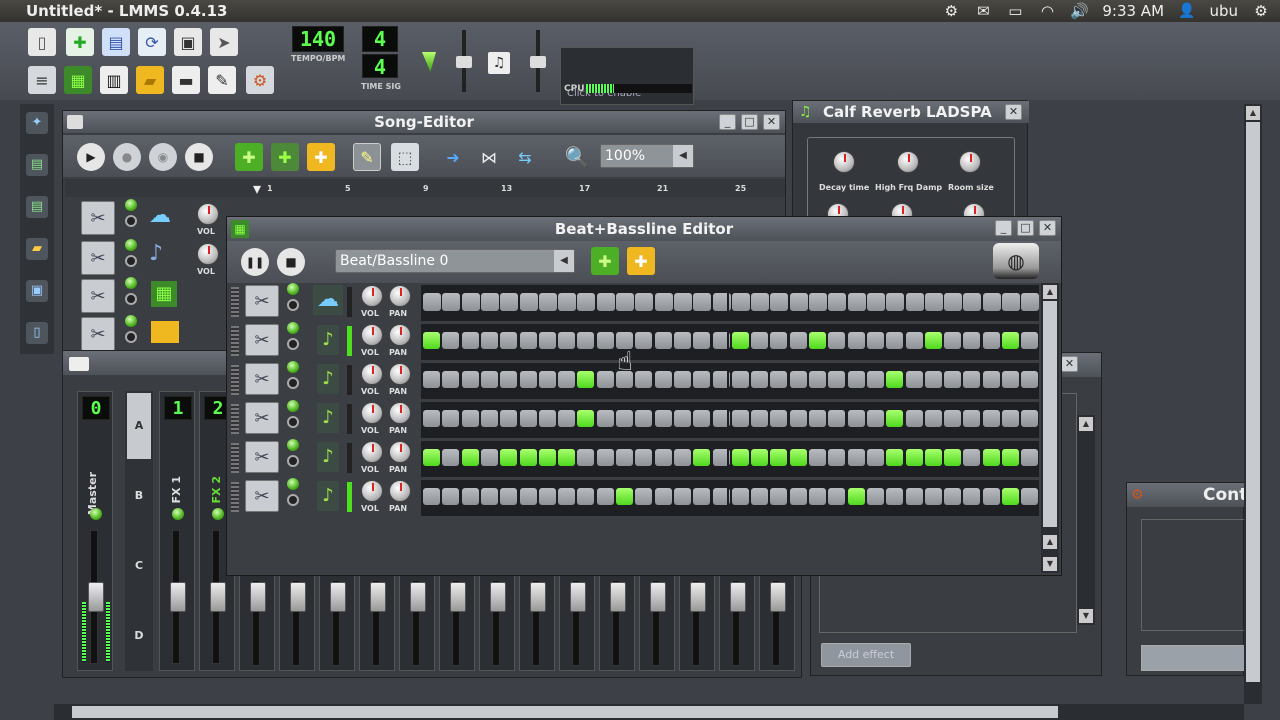  What do you see at coordinates (1253, 113) in the screenshot?
I see `scroll-up-icon: ▲` at bounding box center [1253, 113].